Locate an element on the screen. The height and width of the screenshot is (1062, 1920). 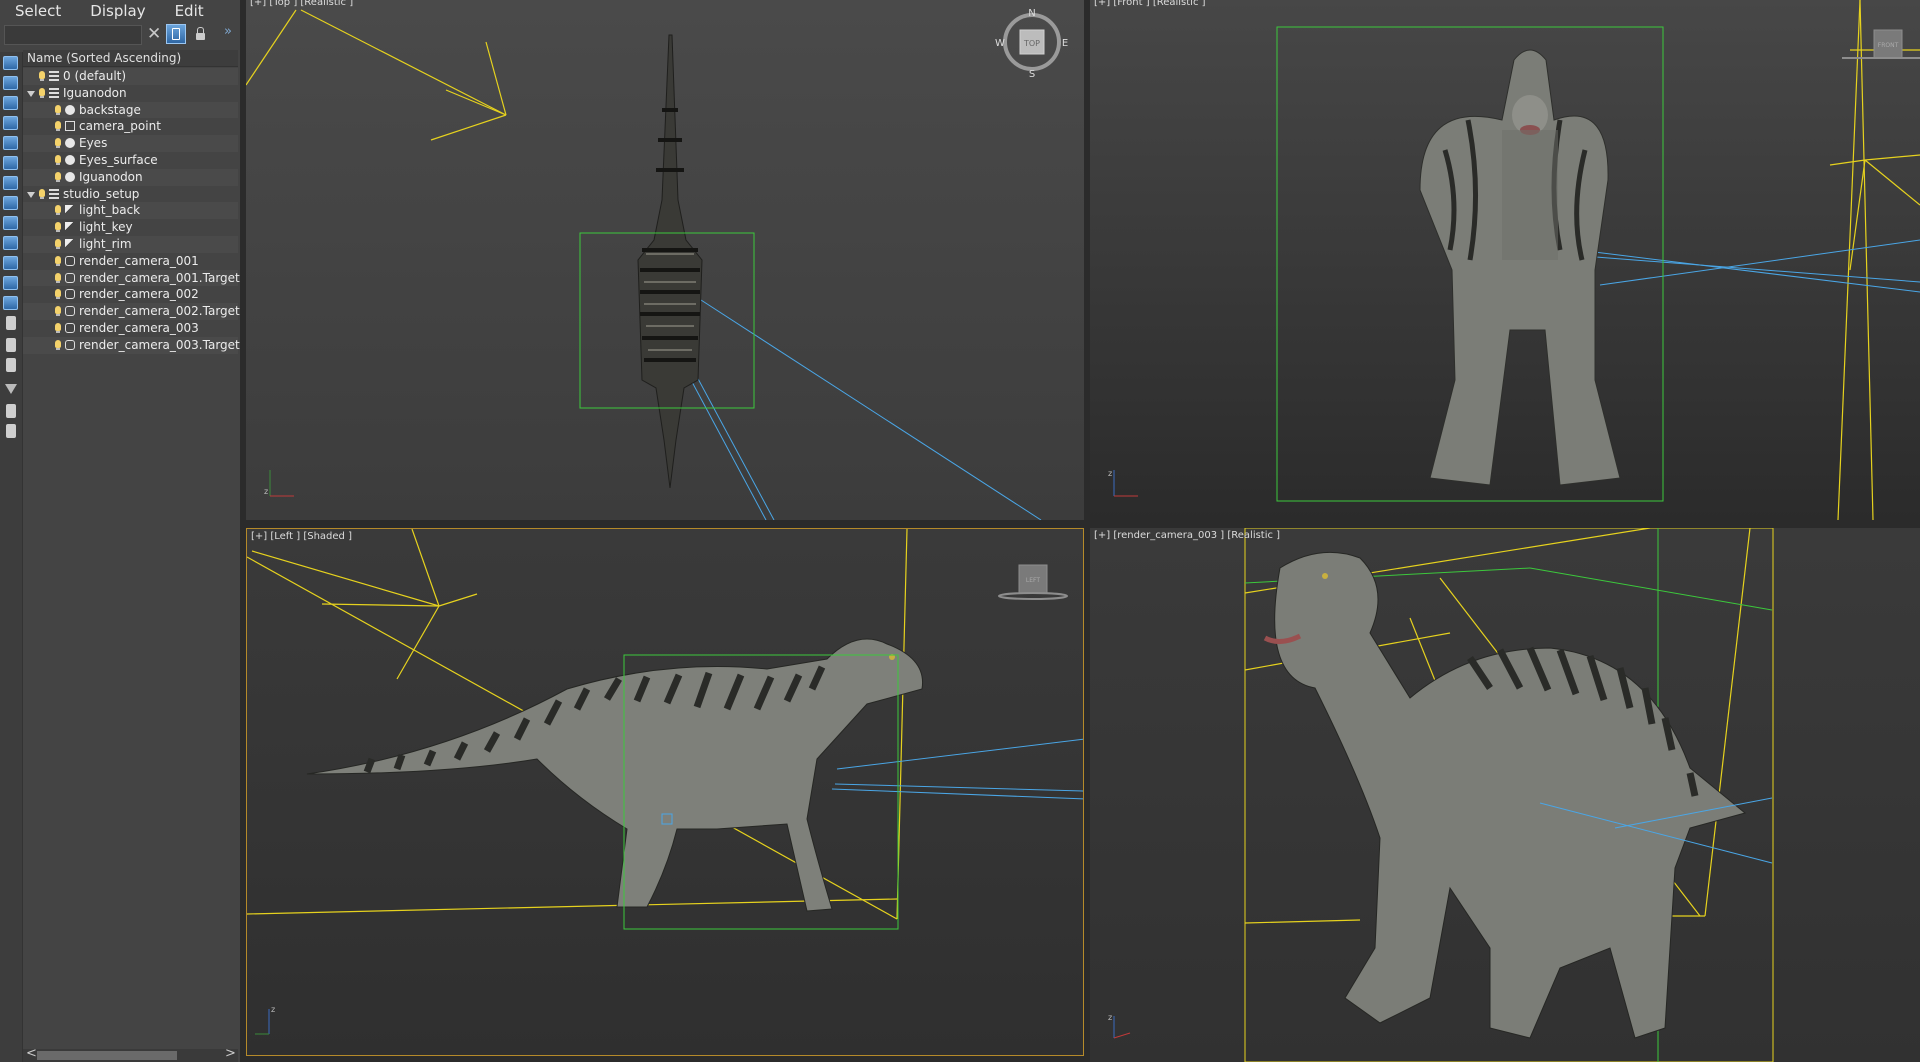
close-icon: ✕ is located at coordinates (154, 34).